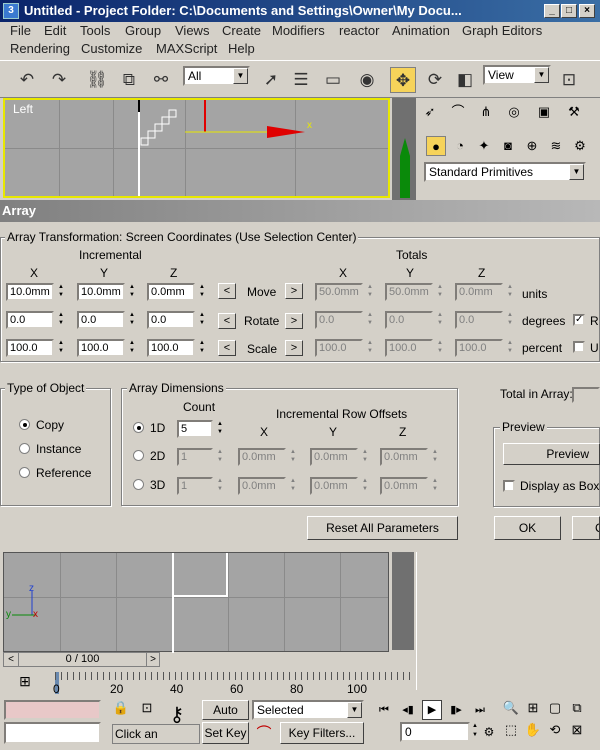 This screenshot has width=600, height=750. Describe the element at coordinates (271, 80) in the screenshot. I see `select-object-icon: ➚` at that location.